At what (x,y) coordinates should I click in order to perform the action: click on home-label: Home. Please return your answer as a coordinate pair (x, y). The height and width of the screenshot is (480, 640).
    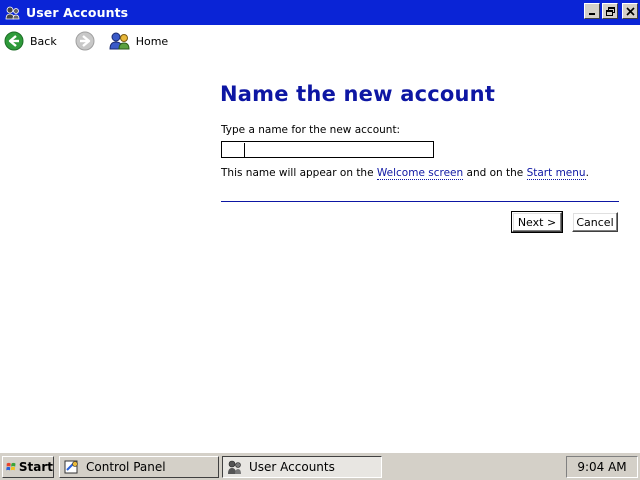
    Looking at the image, I should click on (152, 41).